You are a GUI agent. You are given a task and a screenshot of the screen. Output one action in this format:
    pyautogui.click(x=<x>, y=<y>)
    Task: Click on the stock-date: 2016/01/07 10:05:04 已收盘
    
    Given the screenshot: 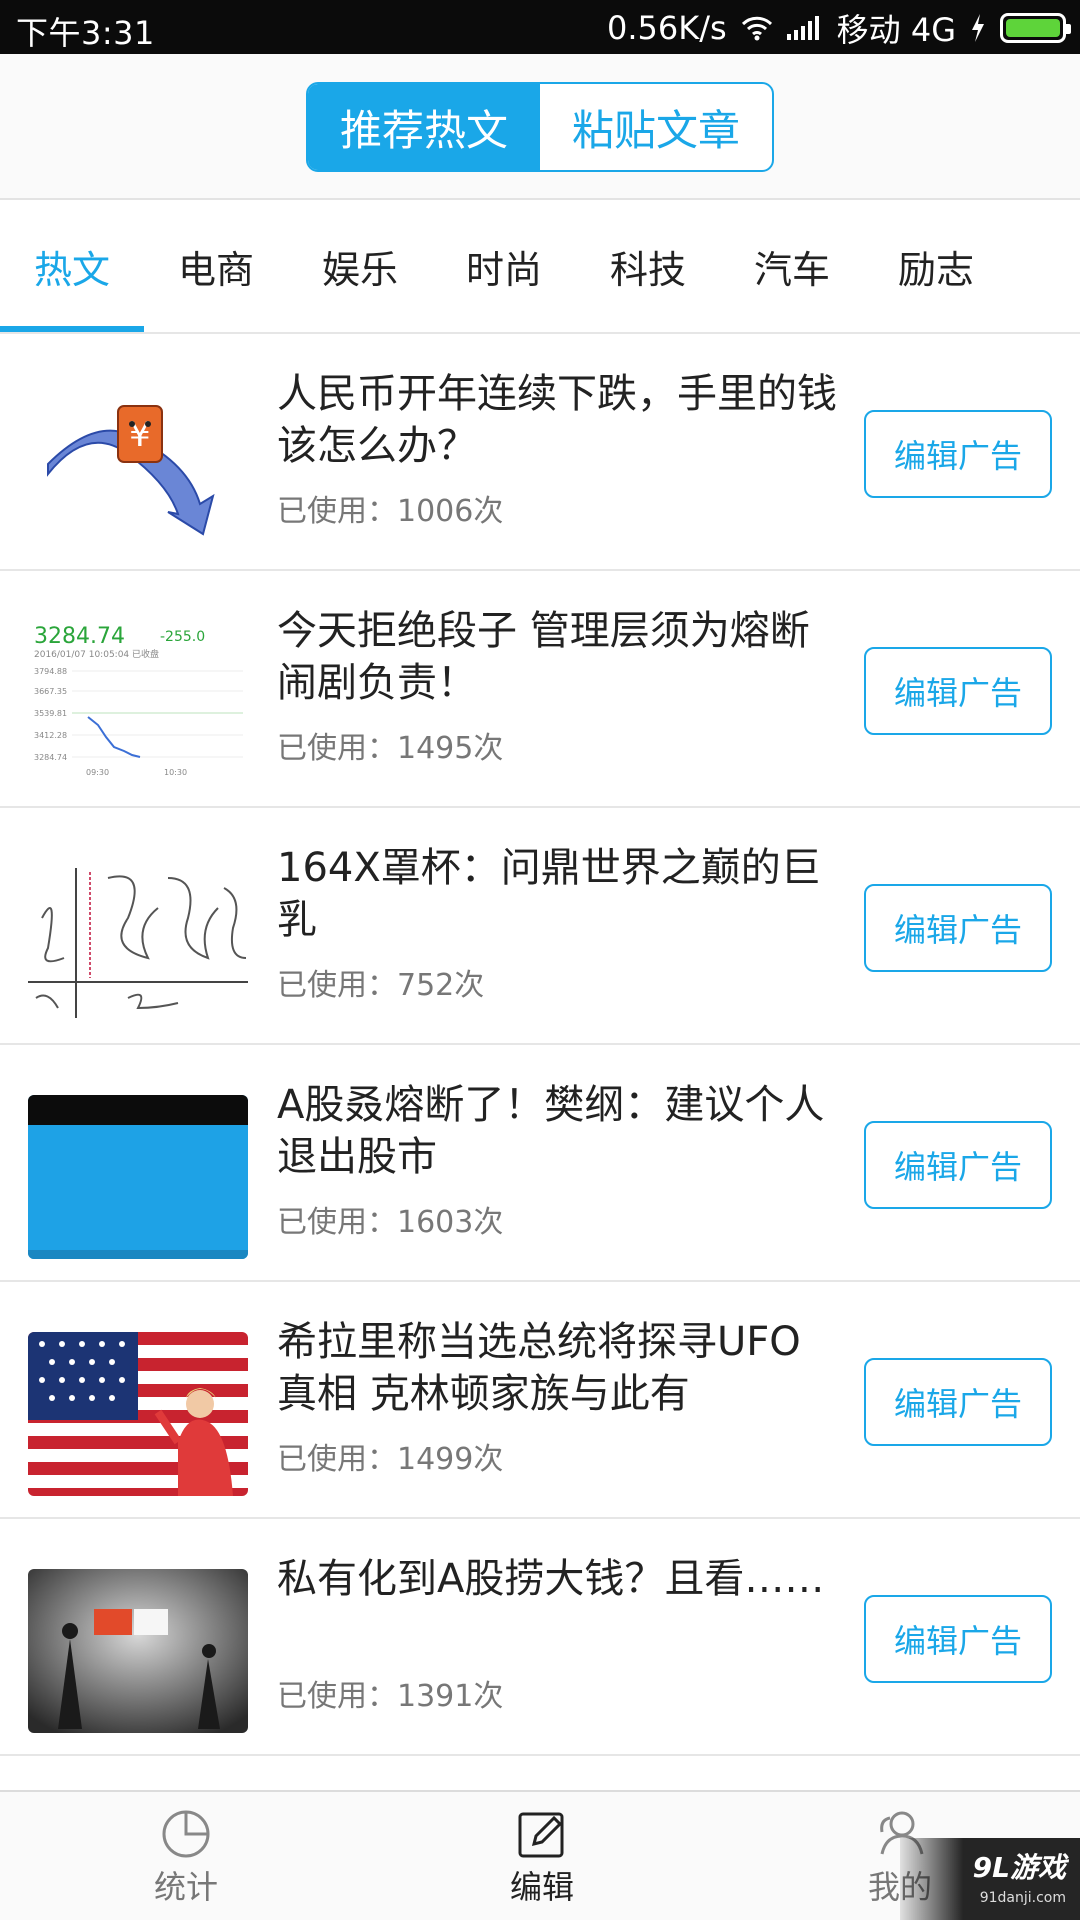 What is the action you would take?
    pyautogui.click(x=96, y=654)
    